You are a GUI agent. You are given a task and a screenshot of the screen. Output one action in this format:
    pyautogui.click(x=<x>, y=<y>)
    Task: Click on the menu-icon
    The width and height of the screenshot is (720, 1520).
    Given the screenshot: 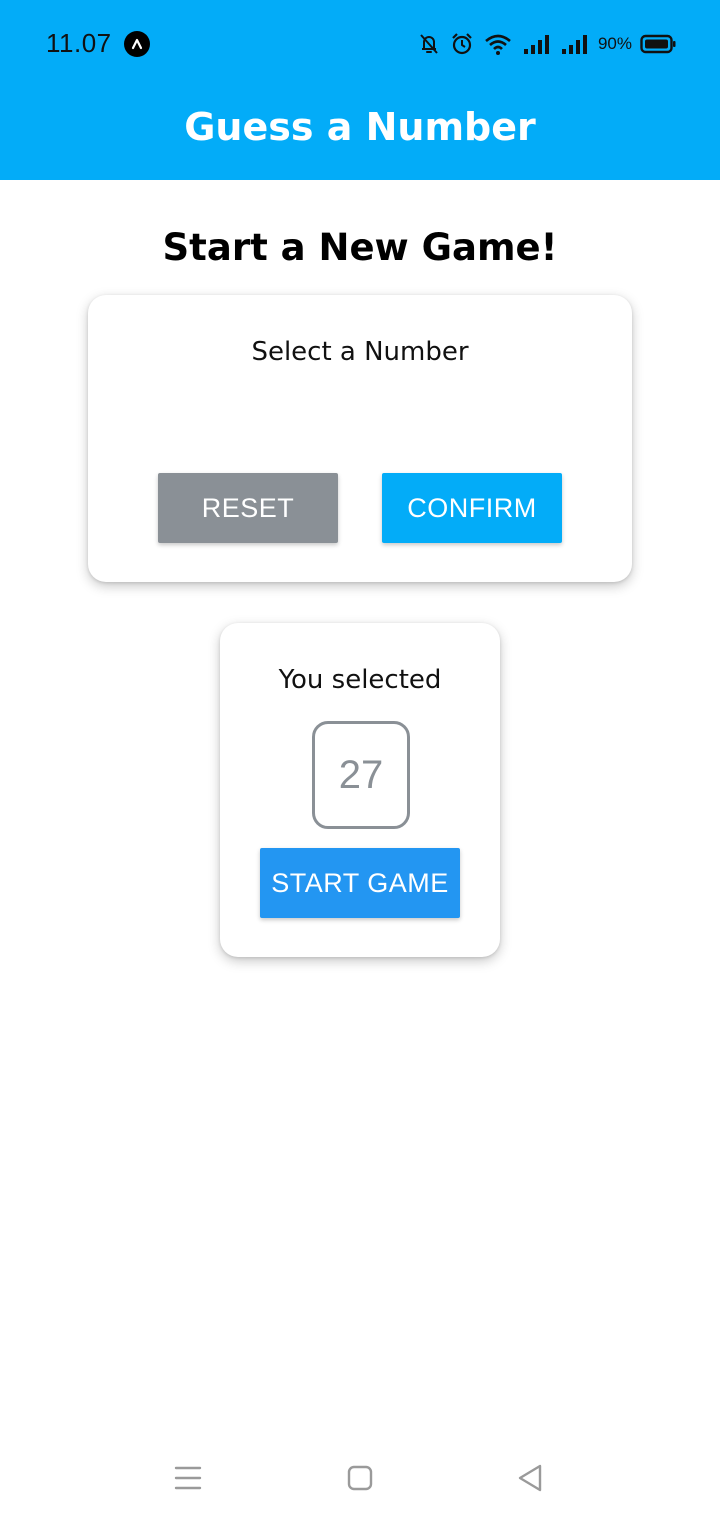 What is the action you would take?
    pyautogui.click(x=188, y=1478)
    